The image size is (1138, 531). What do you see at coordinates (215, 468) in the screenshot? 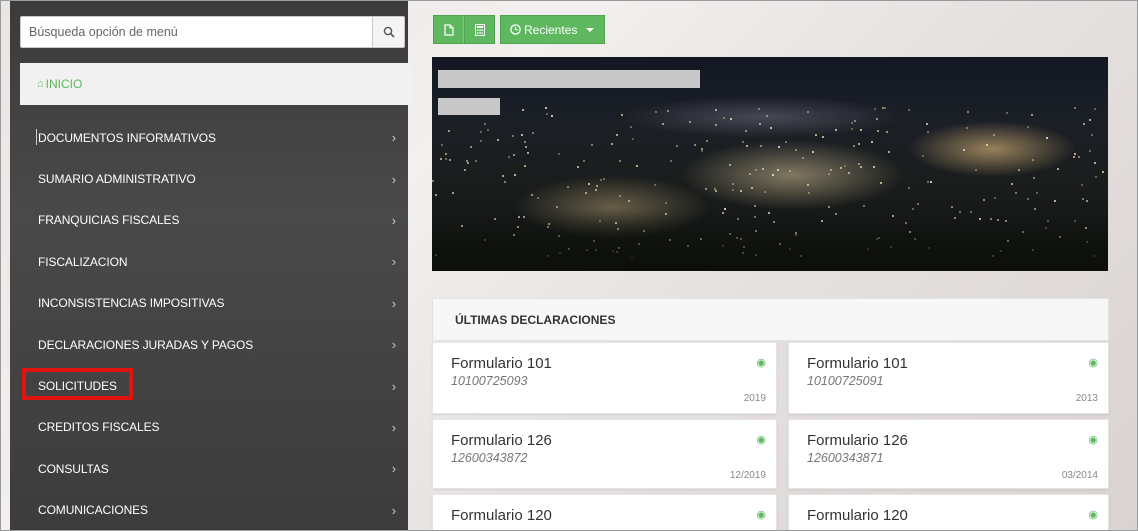
I see `sidebar-item-consultas: CONSULTAS ›` at bounding box center [215, 468].